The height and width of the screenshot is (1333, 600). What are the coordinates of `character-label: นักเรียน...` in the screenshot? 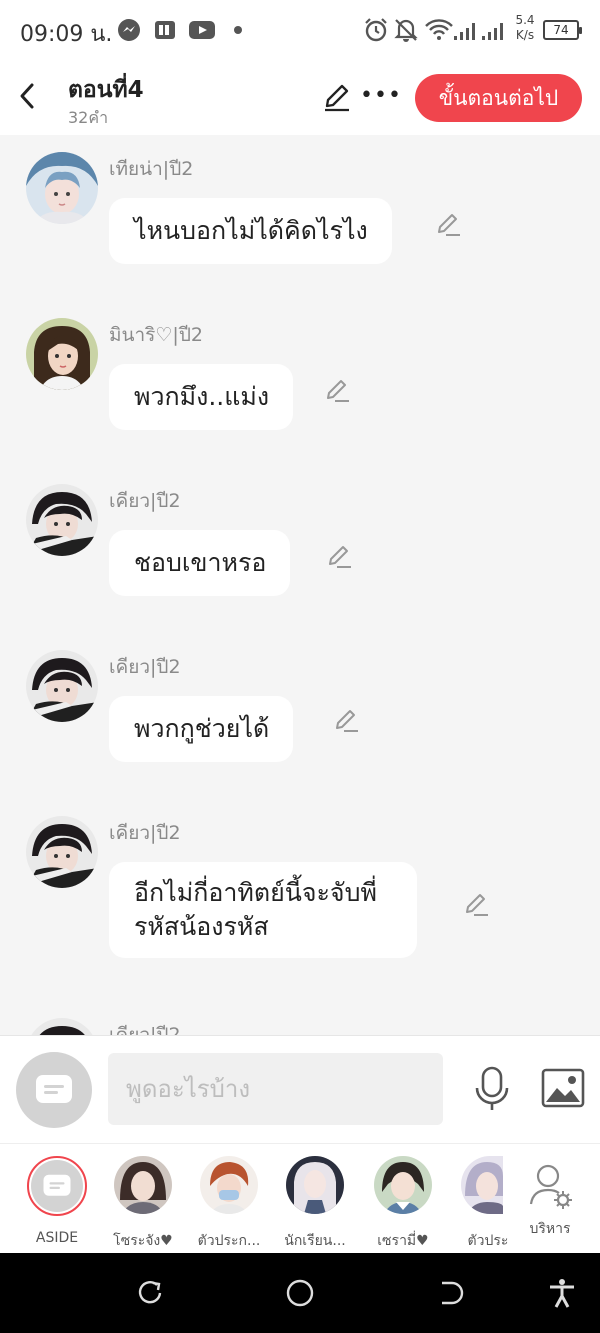 It's located at (315, 1241).